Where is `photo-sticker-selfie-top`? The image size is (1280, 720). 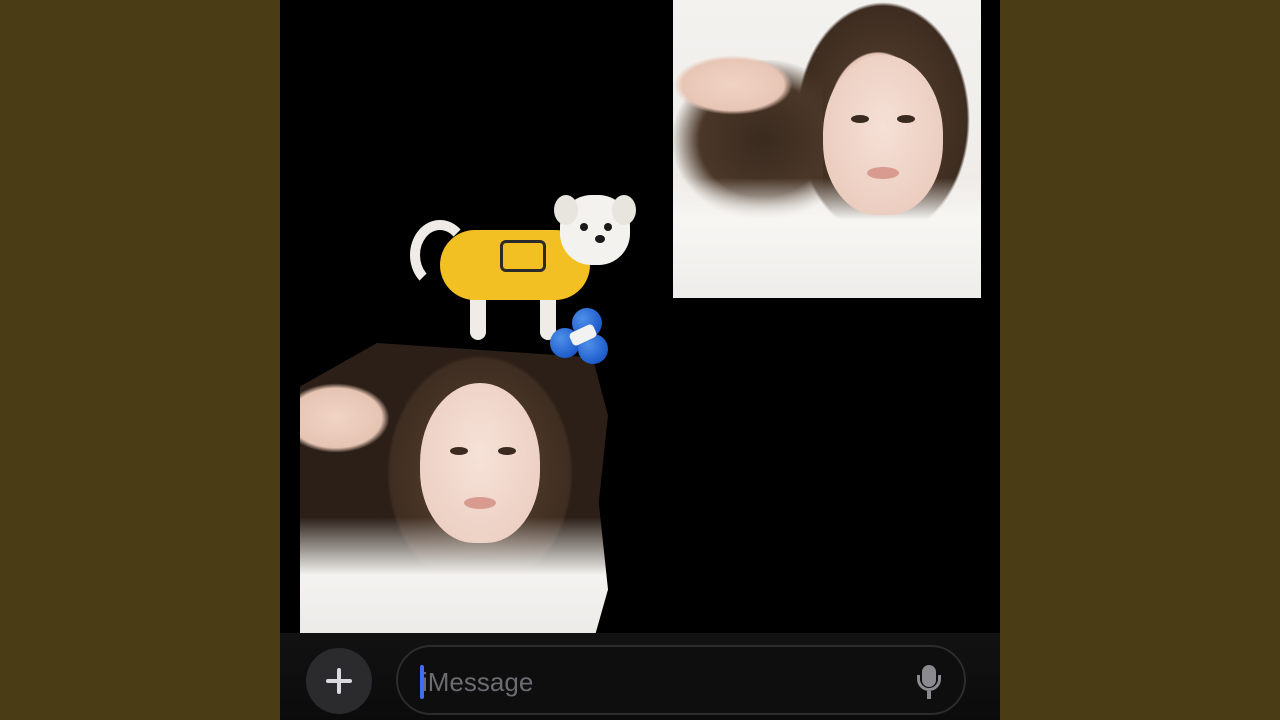 photo-sticker-selfie-top is located at coordinates (827, 149).